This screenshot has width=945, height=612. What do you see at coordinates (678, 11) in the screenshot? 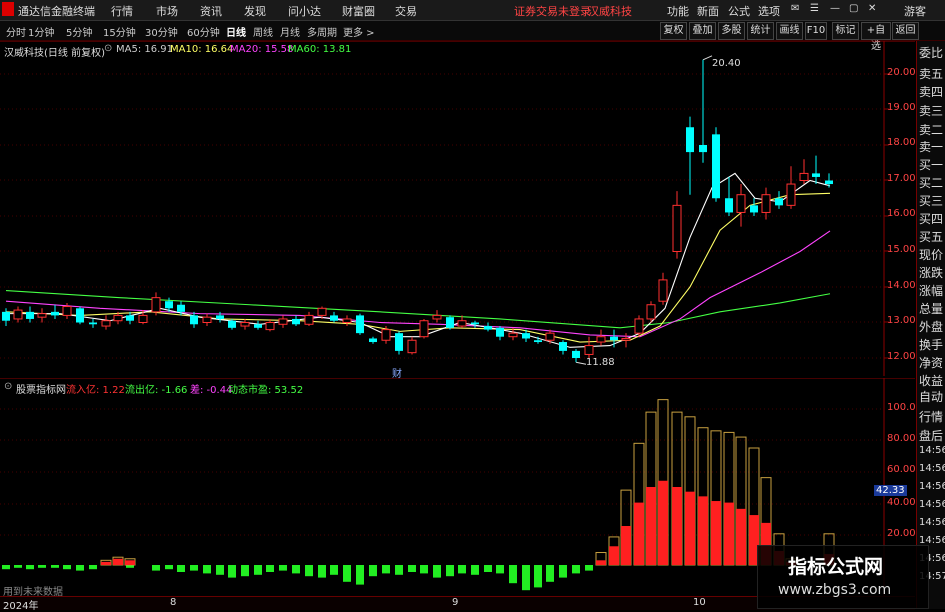
I see `menu-item-function: 功能` at bounding box center [678, 11].